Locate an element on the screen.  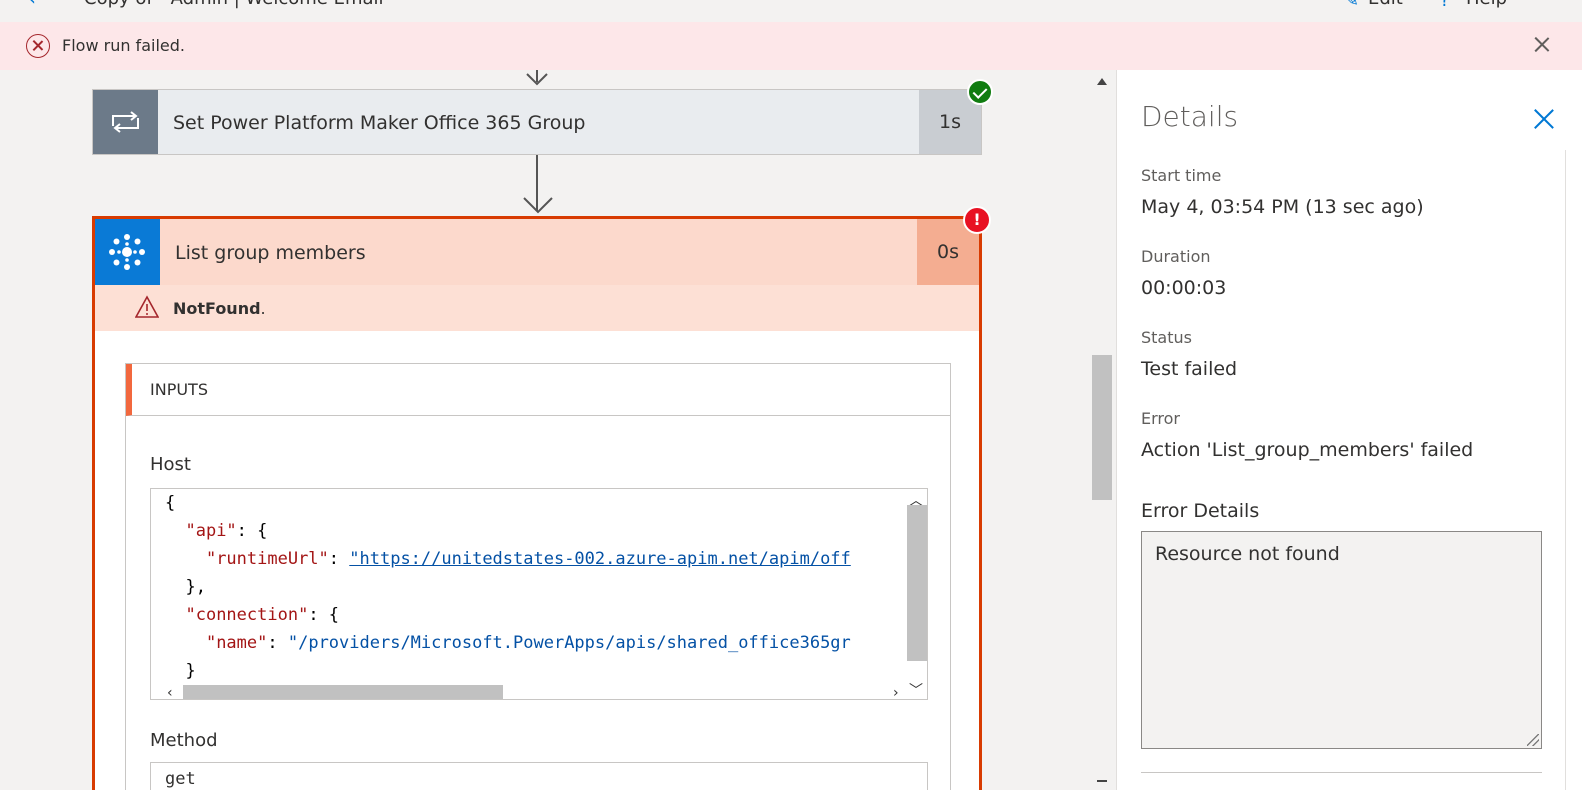
code-line: "connection": { is located at coordinates (262, 615).